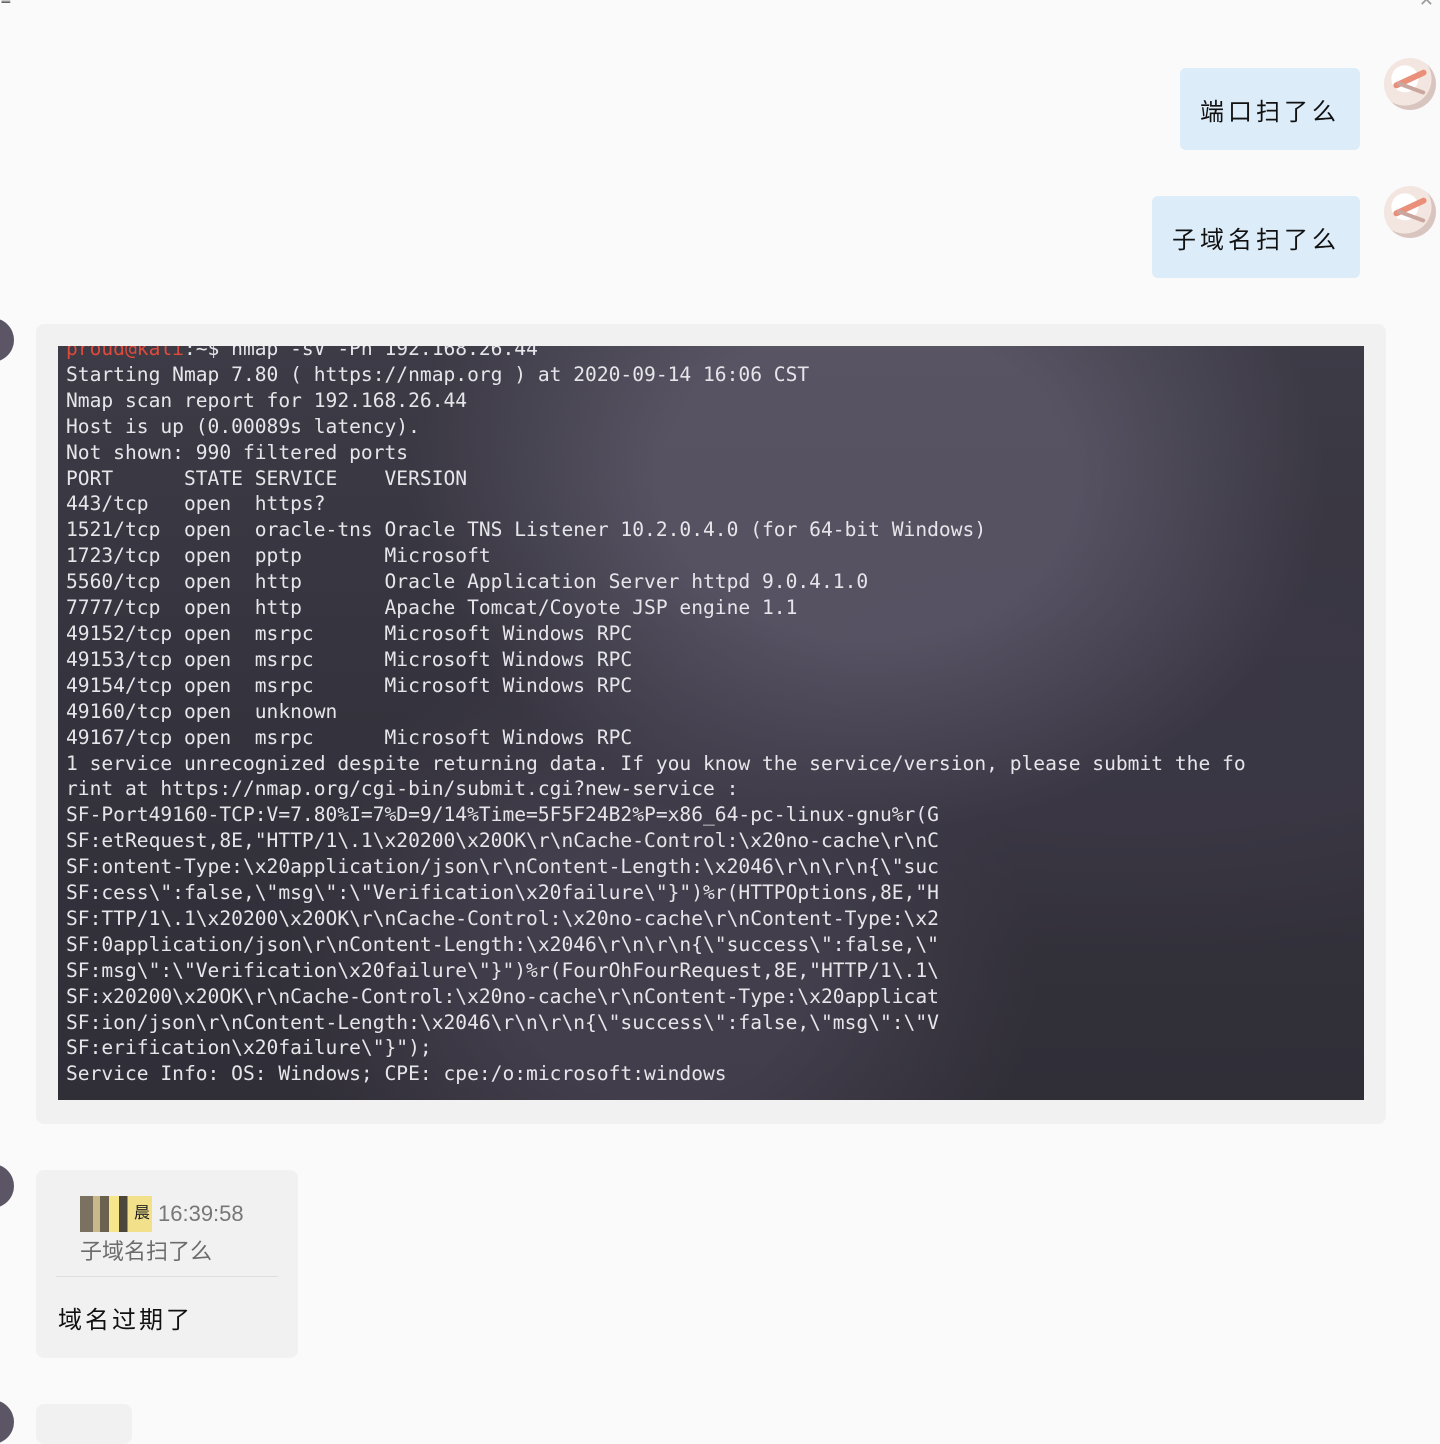 Image resolution: width=1440 pixels, height=1444 pixels. I want to click on corner-icon: ✕, so click(1426, 5).